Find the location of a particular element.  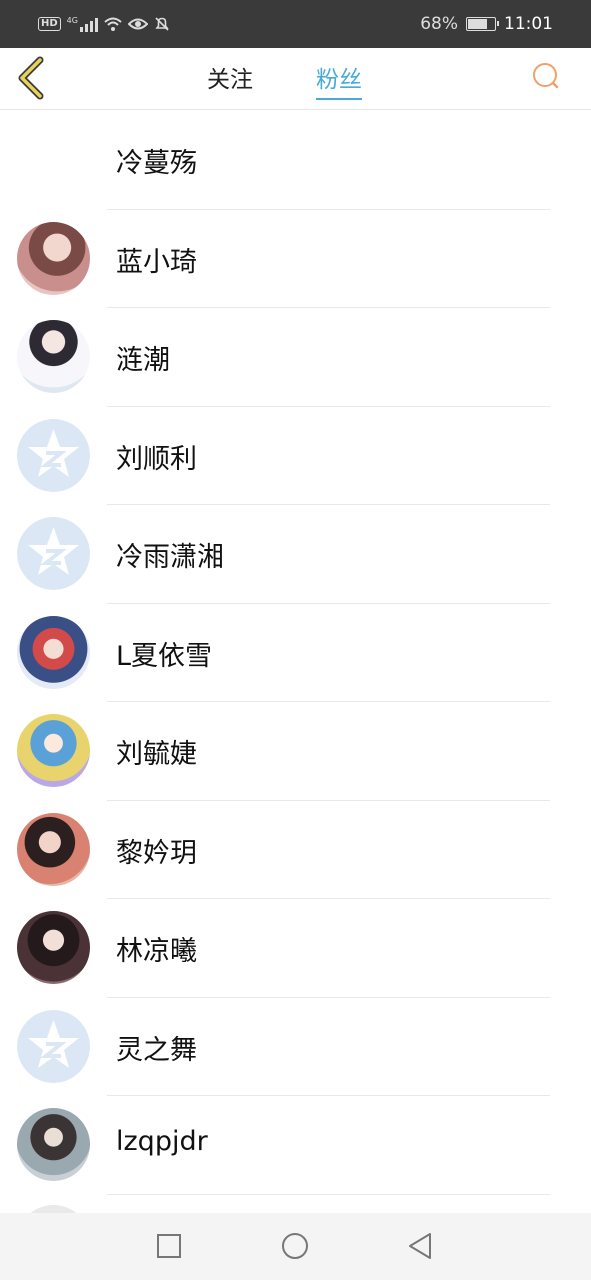

list-item: 刘毓婕 is located at coordinates (295, 751).